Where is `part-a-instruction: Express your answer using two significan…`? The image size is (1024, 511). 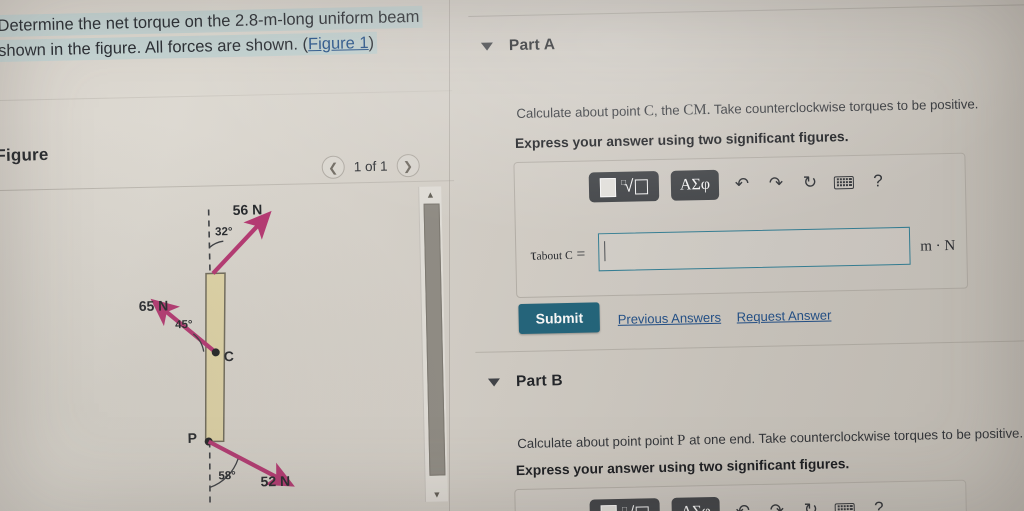 part-a-instruction: Express your answer using two significan… is located at coordinates (681, 140).